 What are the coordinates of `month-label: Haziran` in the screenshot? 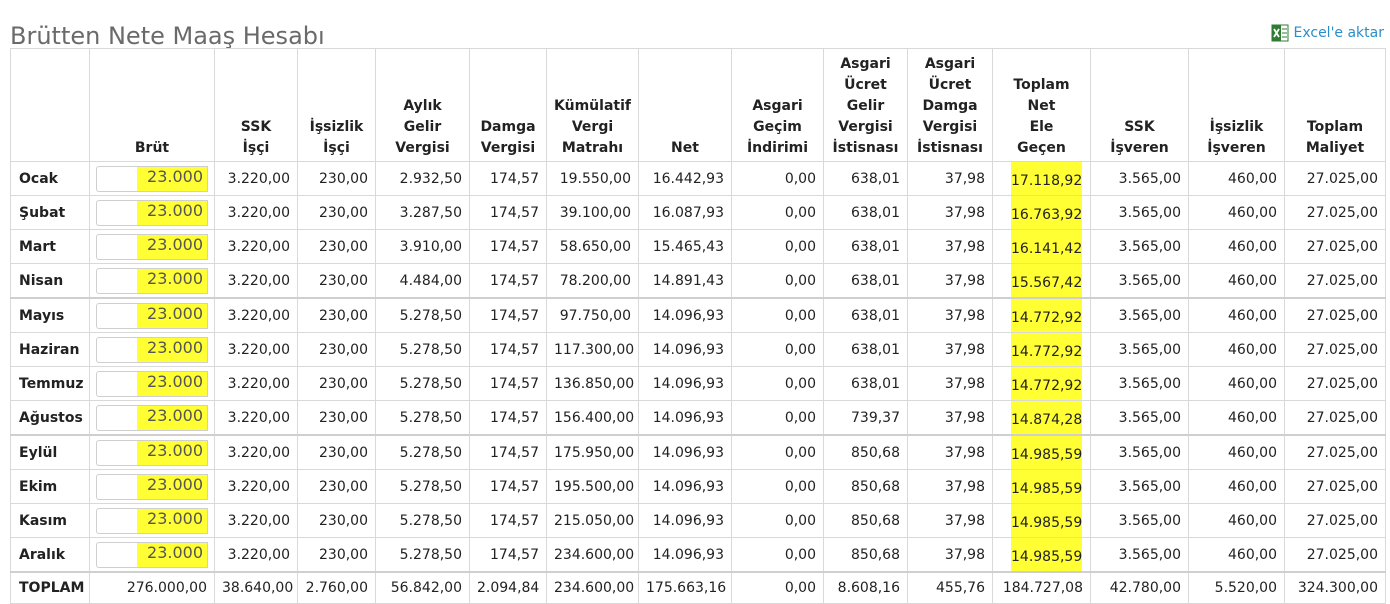 It's located at (50, 349).